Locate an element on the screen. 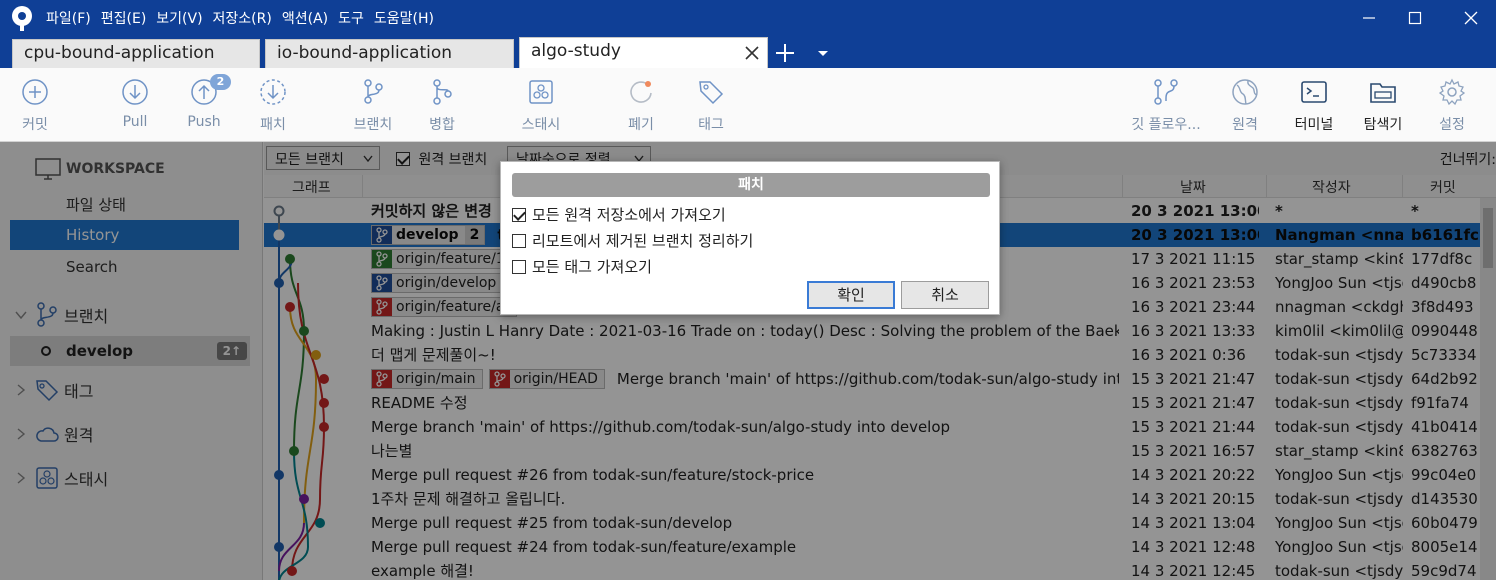 This screenshot has height=580, width=1496. minimize-button is located at coordinates (1369, 18).